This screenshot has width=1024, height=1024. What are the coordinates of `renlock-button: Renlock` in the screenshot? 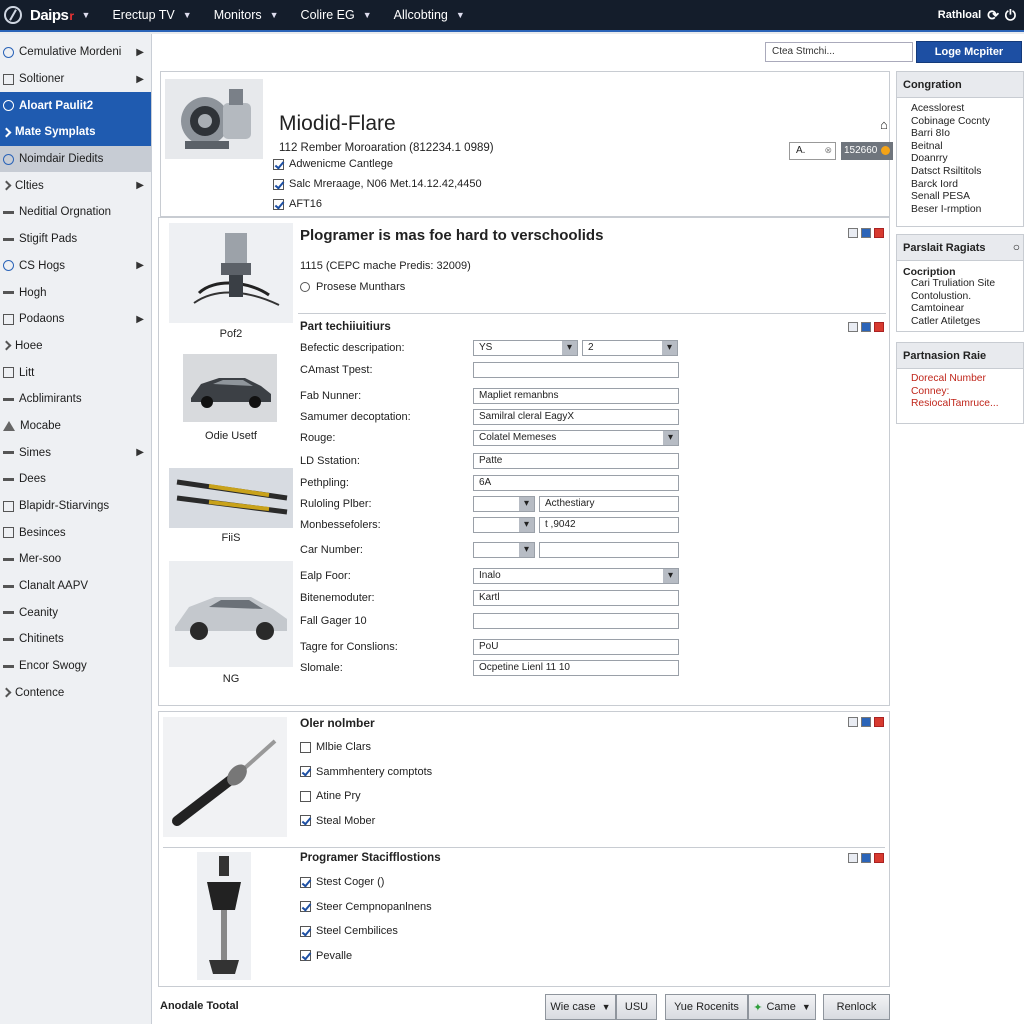 It's located at (856, 1007).